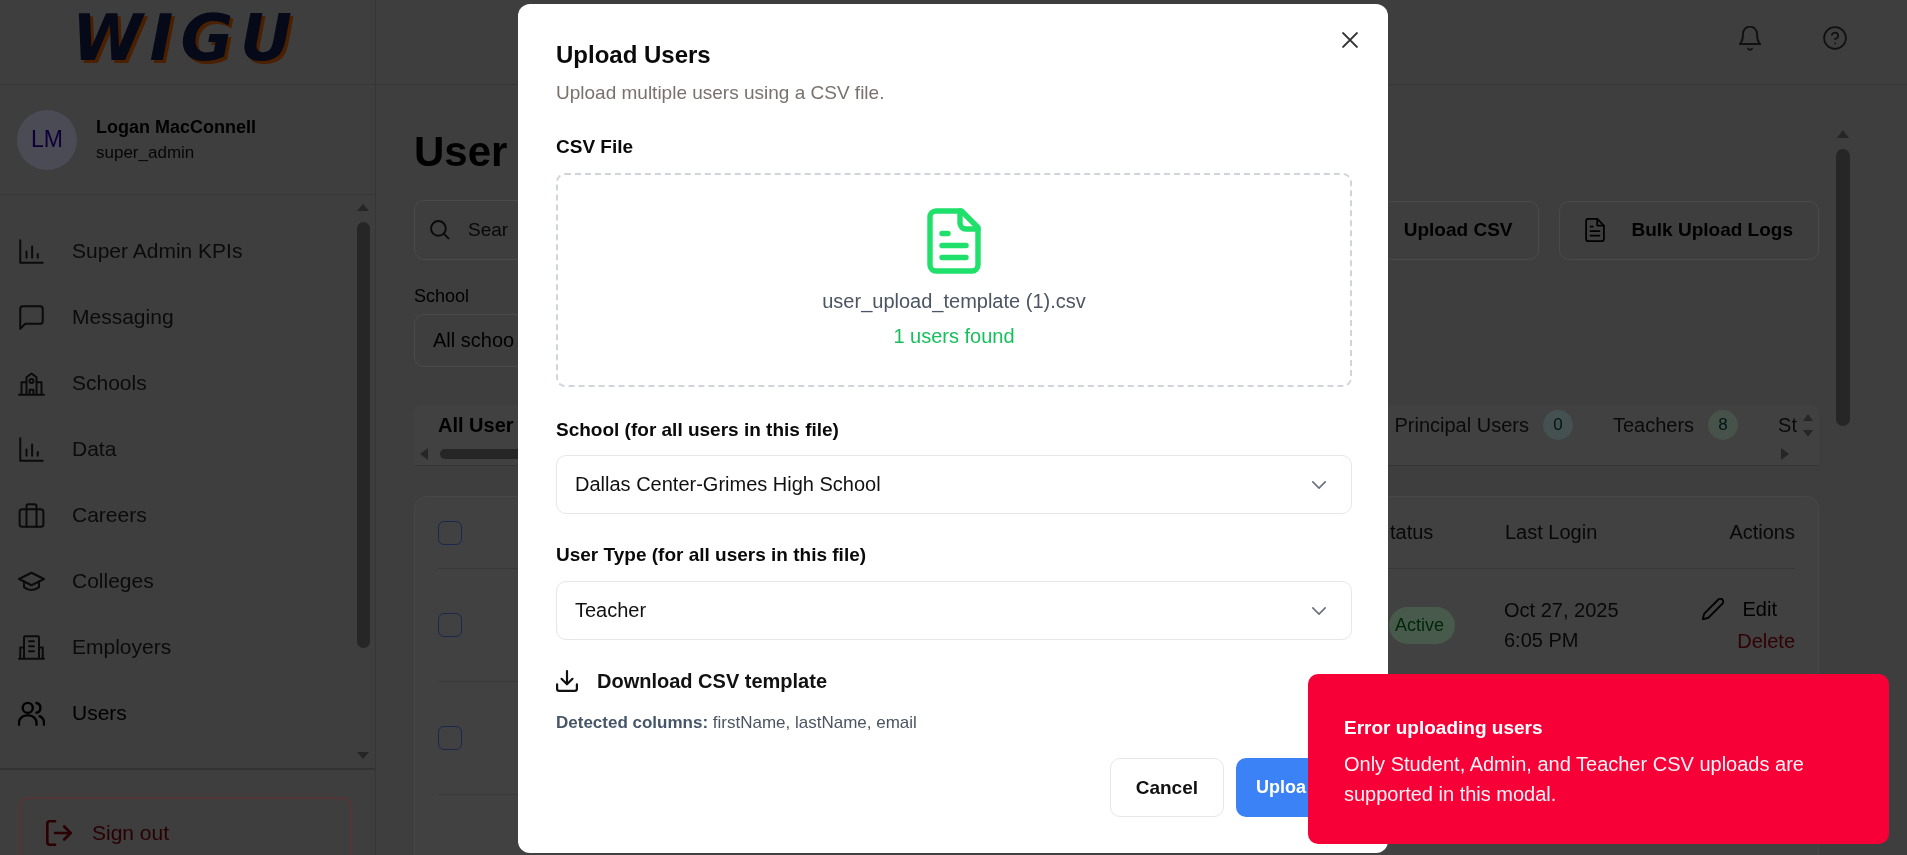  What do you see at coordinates (1766, 641) in the screenshot?
I see `delete-button: Delete` at bounding box center [1766, 641].